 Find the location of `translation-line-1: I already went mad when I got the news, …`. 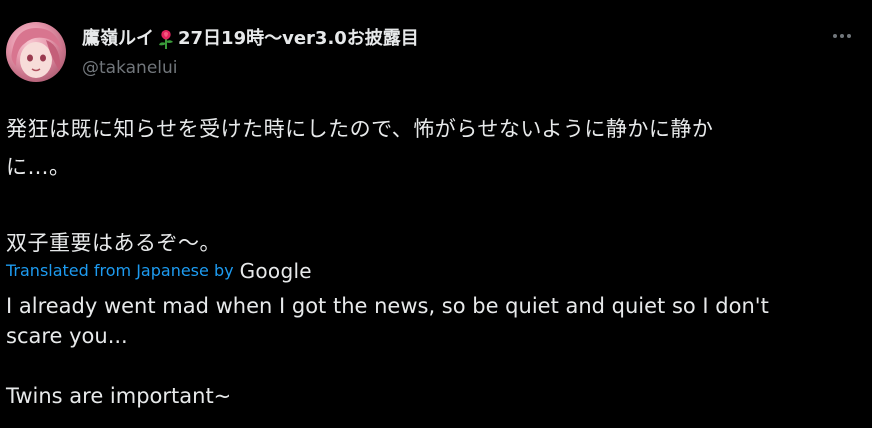

translation-line-1: I already went mad when I got the news, … is located at coordinates (387, 306).